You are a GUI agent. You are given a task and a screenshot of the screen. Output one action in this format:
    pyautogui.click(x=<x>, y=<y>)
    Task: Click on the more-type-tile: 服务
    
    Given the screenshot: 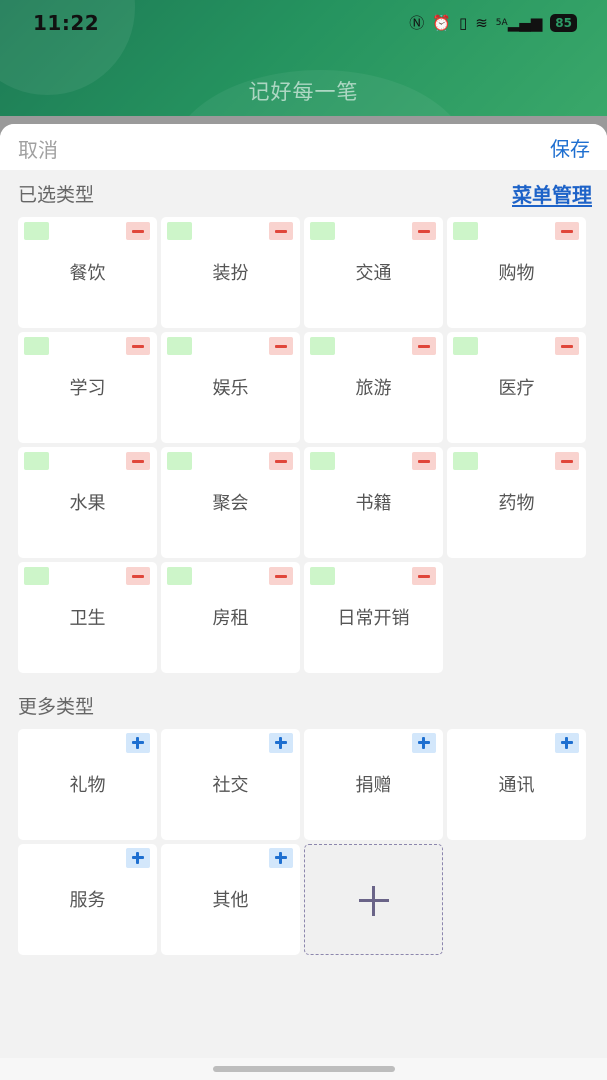 What is the action you would take?
    pyautogui.click(x=87, y=899)
    